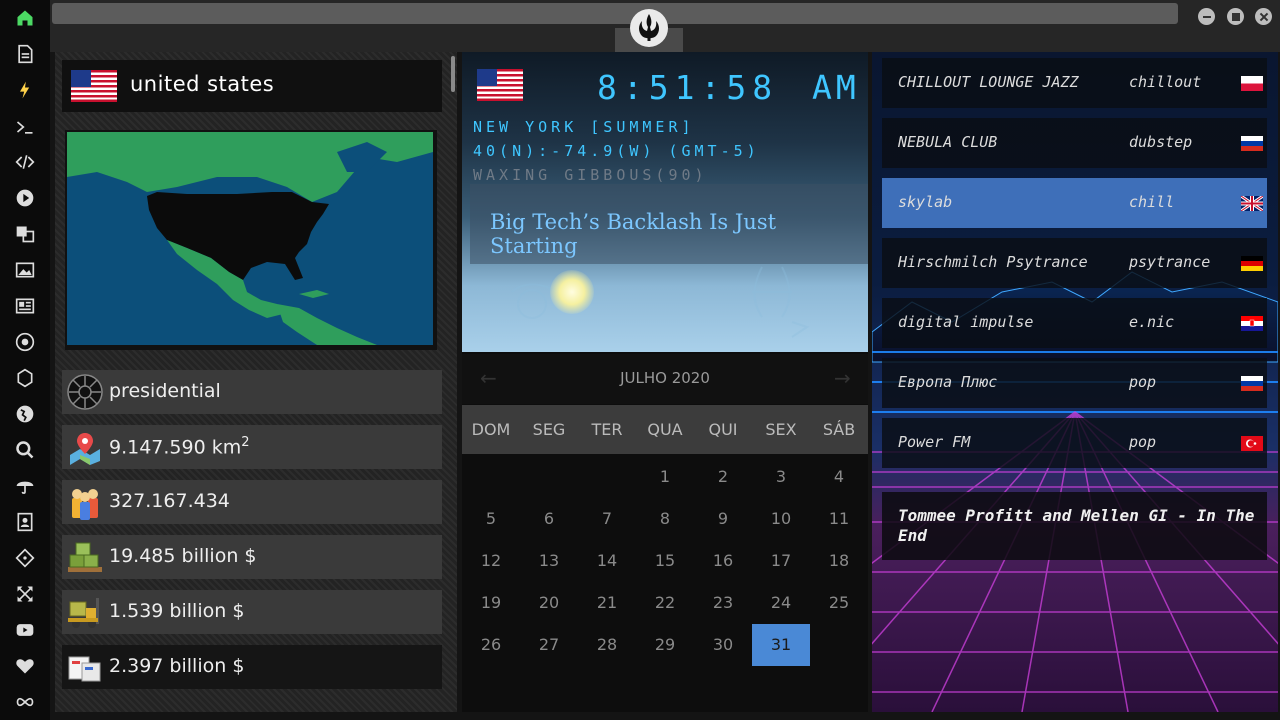 This screenshot has height=720, width=1280. What do you see at coordinates (607, 603) in the screenshot?
I see `calendar-day-21: 21` at bounding box center [607, 603].